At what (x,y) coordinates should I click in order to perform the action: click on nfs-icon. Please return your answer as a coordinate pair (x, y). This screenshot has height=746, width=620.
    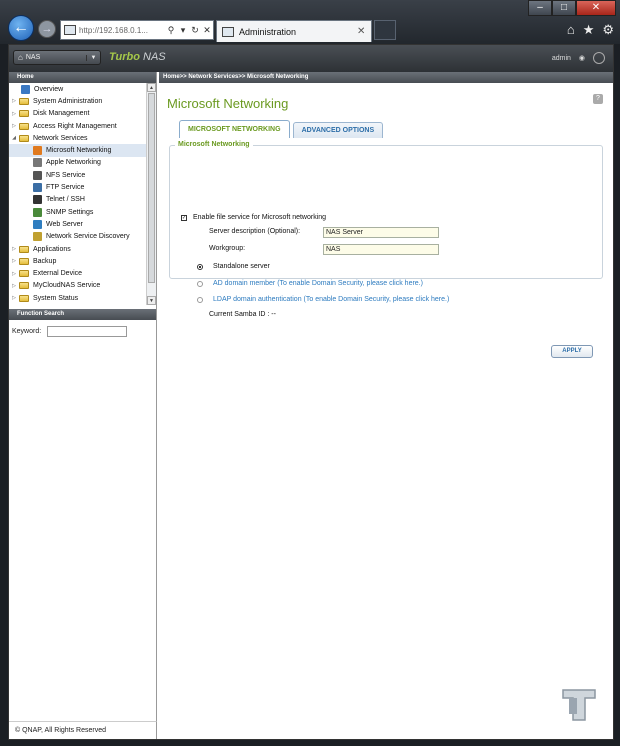
    Looking at the image, I should click on (37, 175).